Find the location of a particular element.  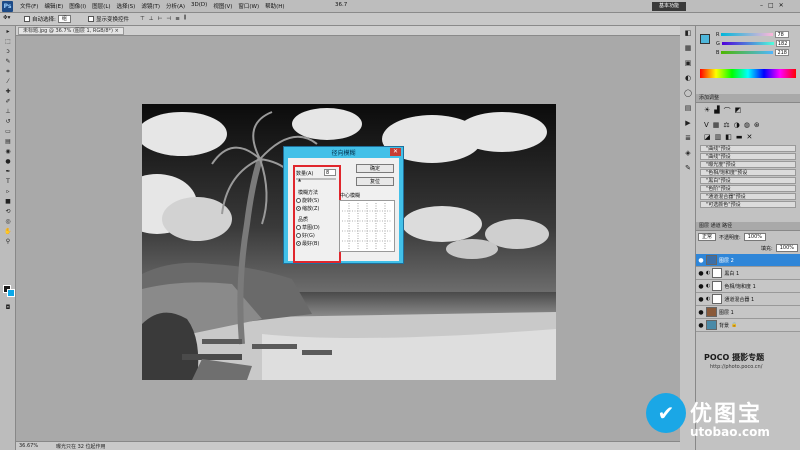

red-slider is located at coordinates (747, 34).